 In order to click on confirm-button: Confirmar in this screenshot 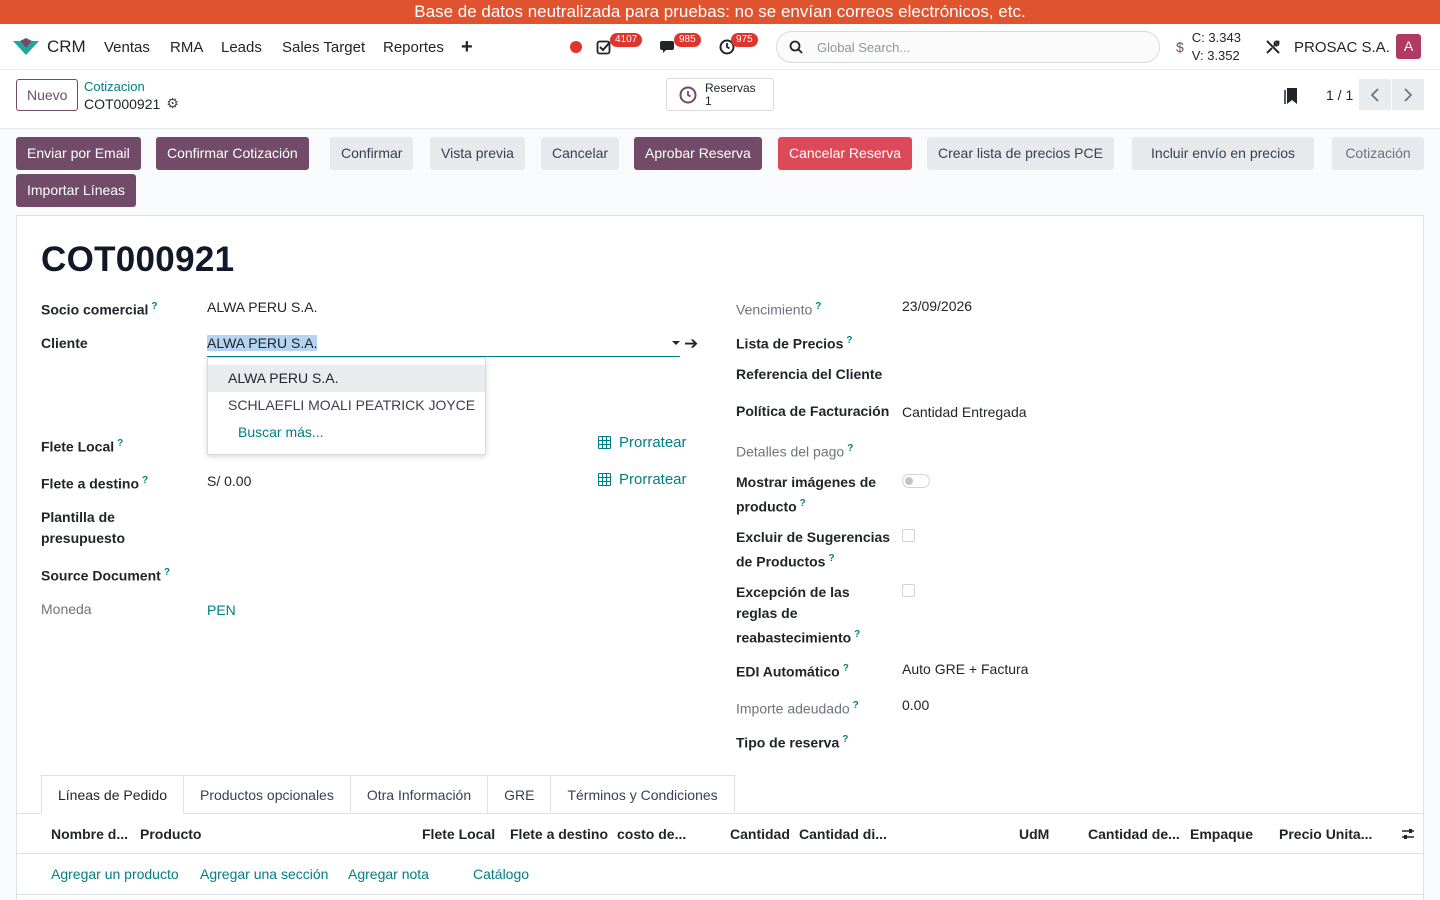, I will do `click(372, 153)`.